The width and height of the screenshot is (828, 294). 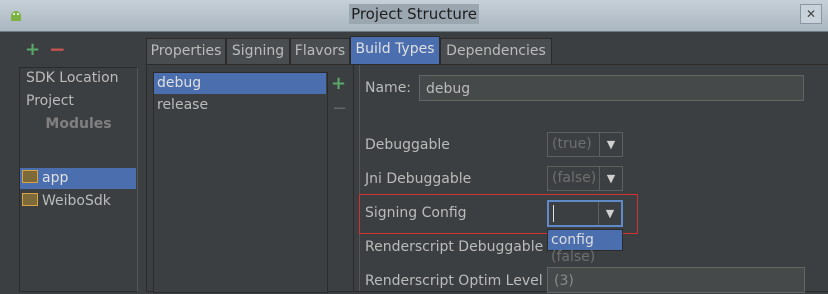 What do you see at coordinates (395, 50) in the screenshot?
I see `tab-build-types: Build Types` at bounding box center [395, 50].